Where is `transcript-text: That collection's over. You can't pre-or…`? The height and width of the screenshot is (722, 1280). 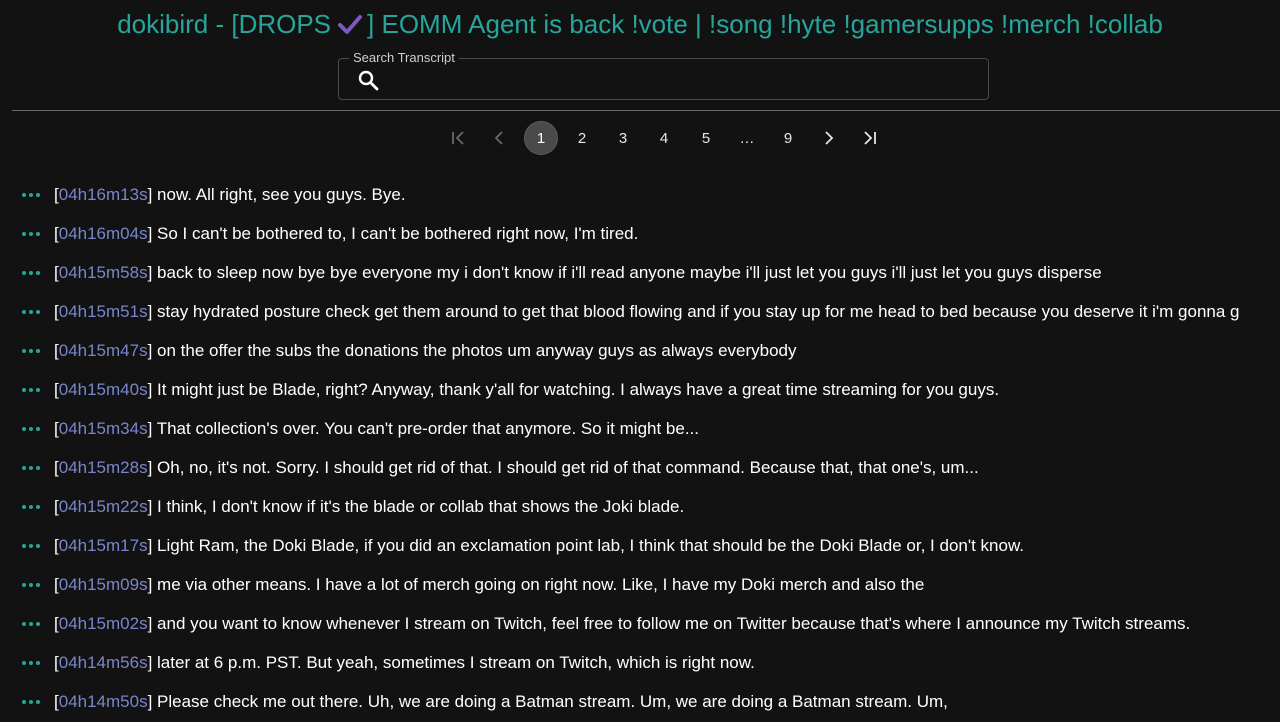 transcript-text: That collection's over. You can't pre-or… is located at coordinates (428, 428).